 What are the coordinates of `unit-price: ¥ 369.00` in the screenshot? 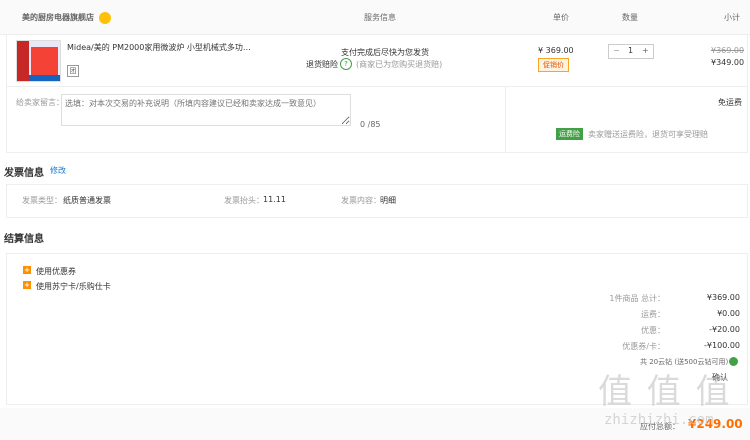 It's located at (556, 50).